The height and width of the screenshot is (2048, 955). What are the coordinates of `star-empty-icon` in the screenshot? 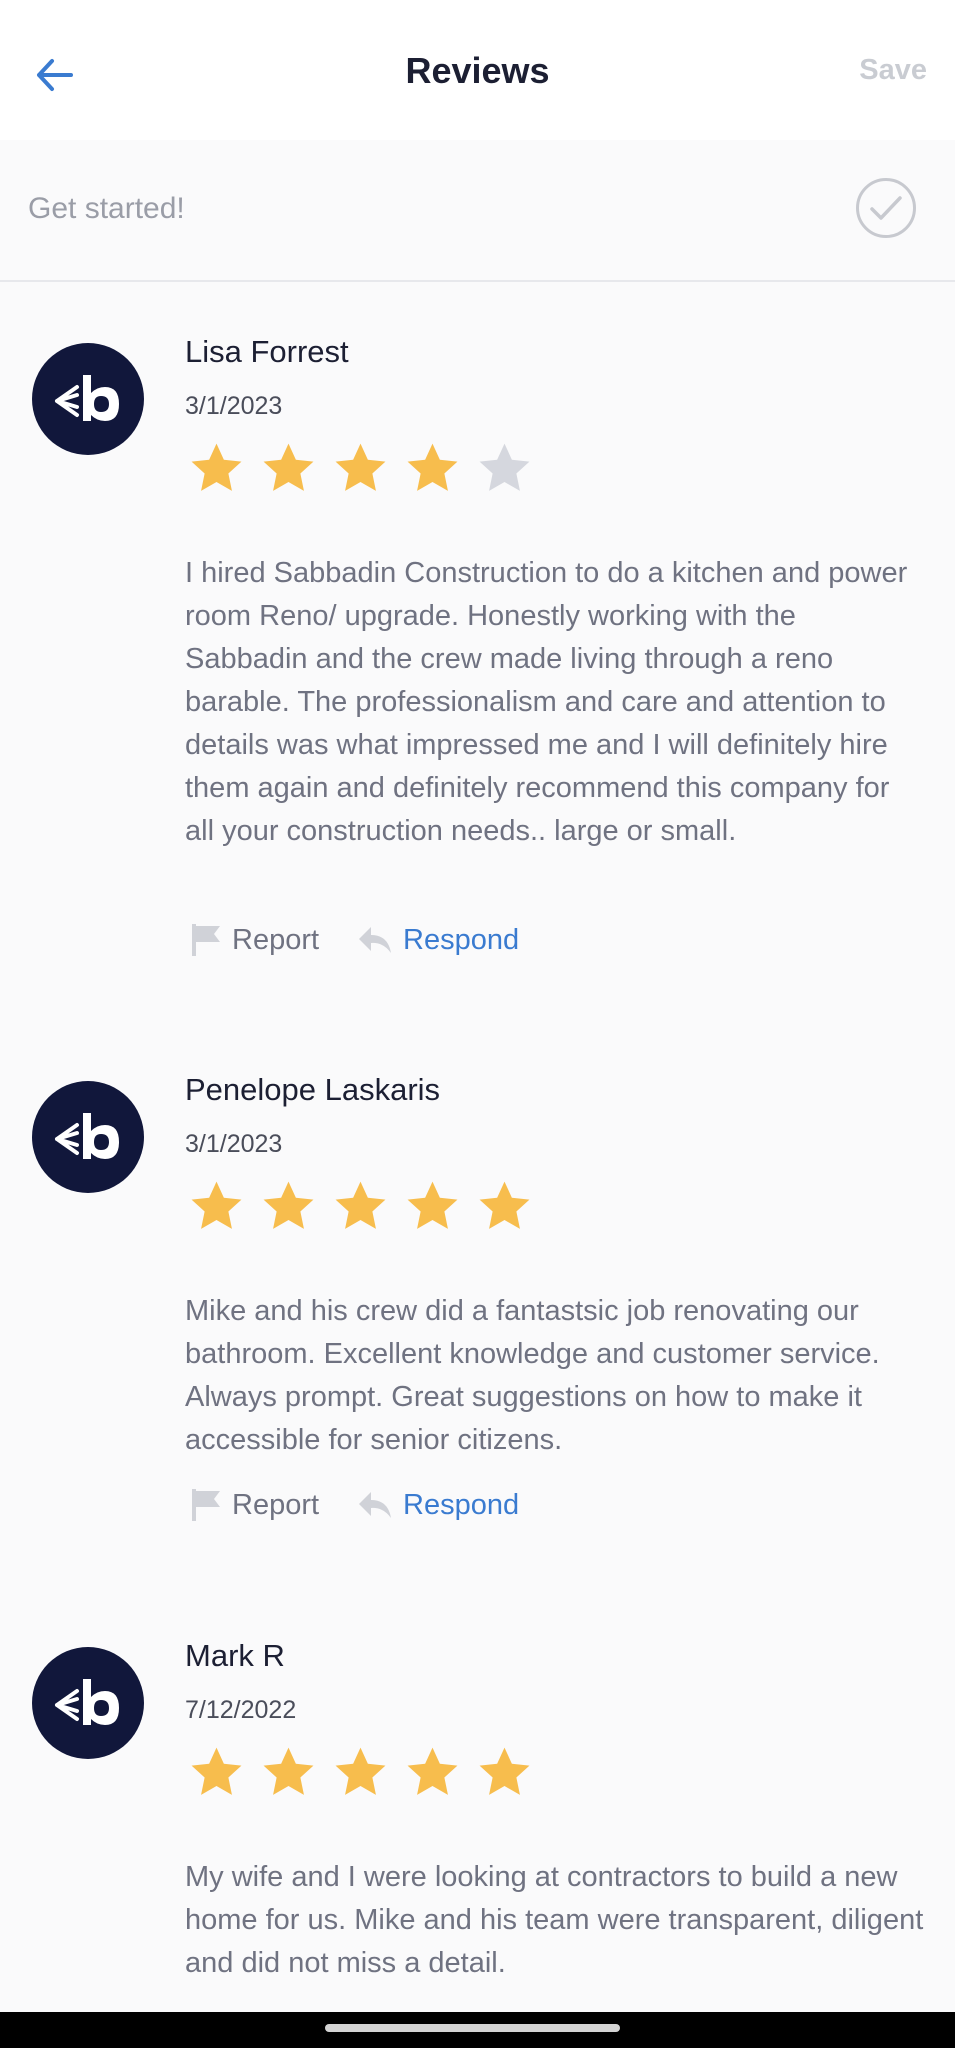 It's located at (504, 467).